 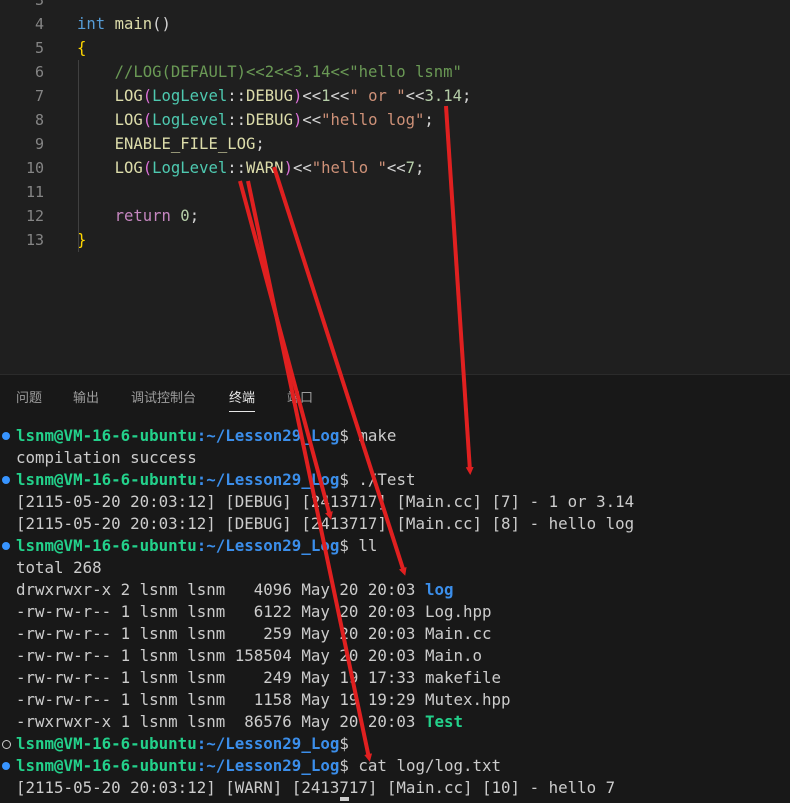 What do you see at coordinates (463, 677) in the screenshot?
I see `file-name: makefile` at bounding box center [463, 677].